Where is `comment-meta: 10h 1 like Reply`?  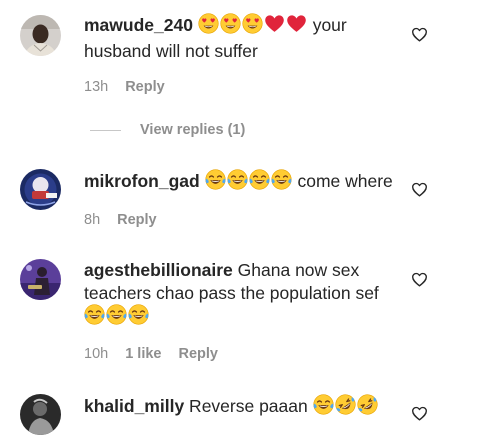 comment-meta: 10h 1 like Reply is located at coordinates (159, 354).